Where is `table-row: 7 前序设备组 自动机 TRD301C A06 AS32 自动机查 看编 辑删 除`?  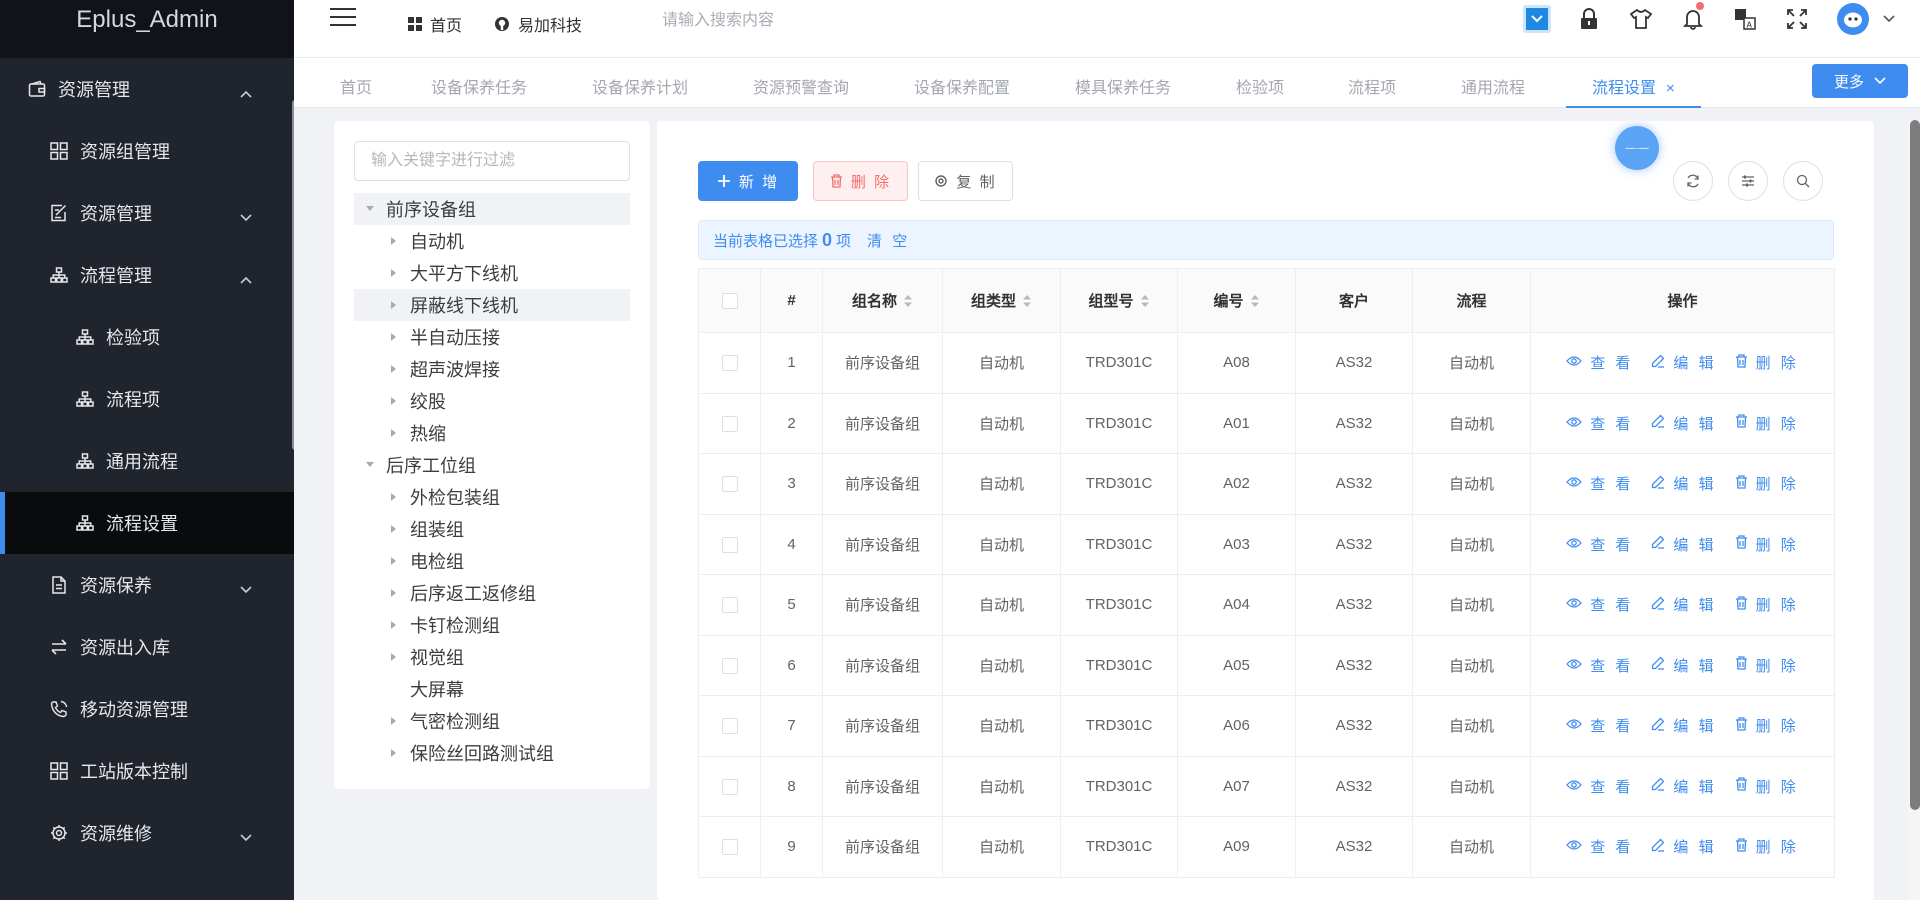 table-row: 7 前序设备组 自动机 TRD301C A06 AS32 自动机查 看编 辑删 除 is located at coordinates (1266, 726).